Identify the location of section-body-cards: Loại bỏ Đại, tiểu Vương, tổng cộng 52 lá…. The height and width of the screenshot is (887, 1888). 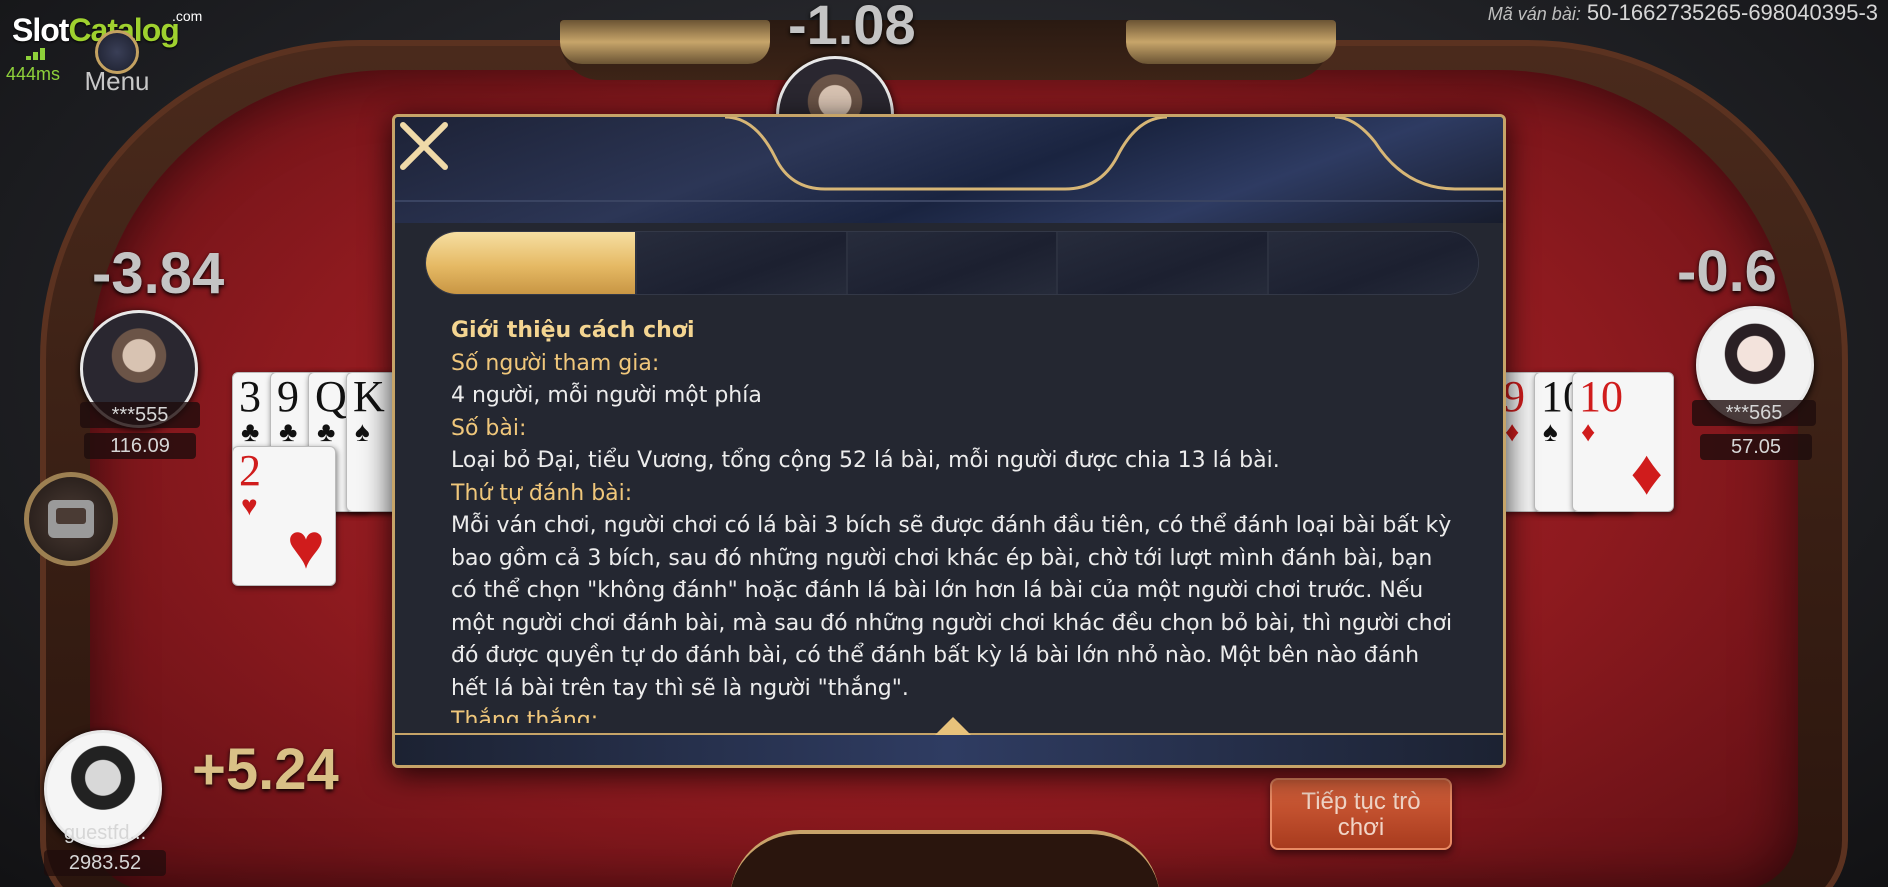
(865, 460).